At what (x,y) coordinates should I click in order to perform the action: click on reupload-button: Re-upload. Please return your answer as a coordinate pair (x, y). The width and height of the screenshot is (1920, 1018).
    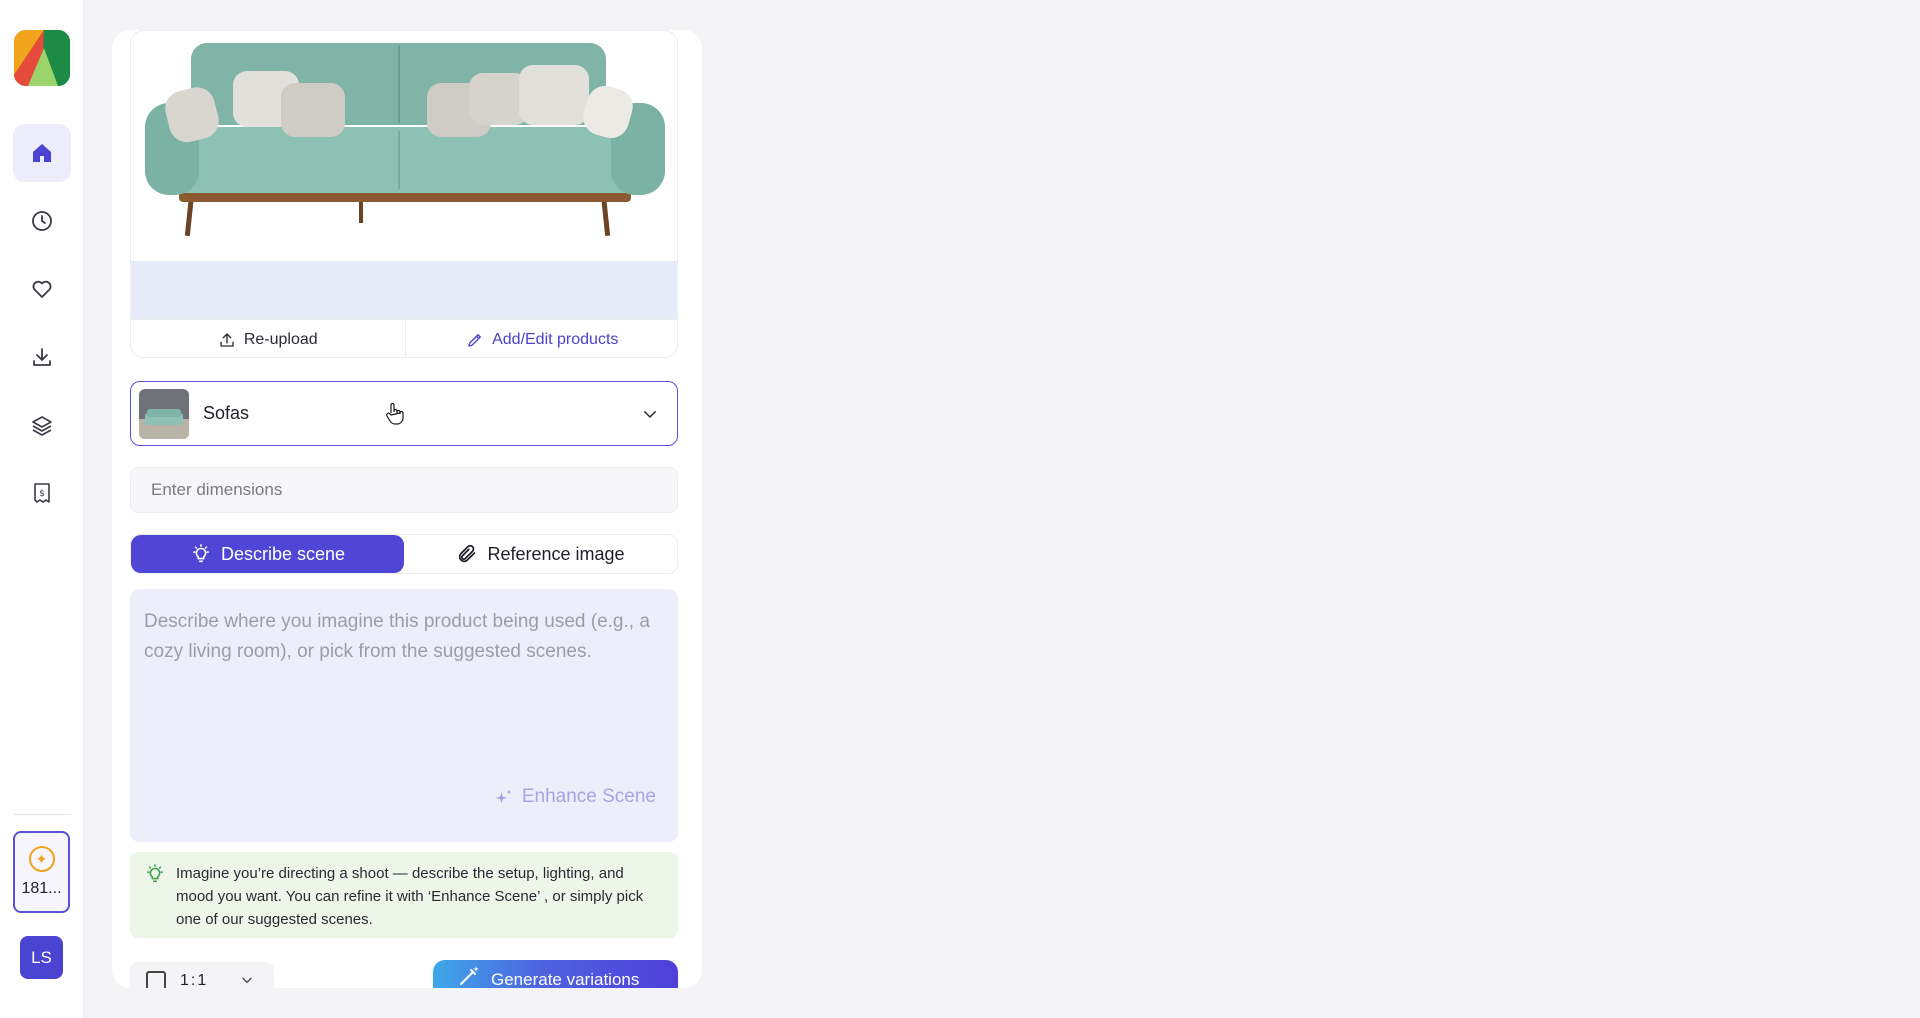
    Looking at the image, I should click on (268, 338).